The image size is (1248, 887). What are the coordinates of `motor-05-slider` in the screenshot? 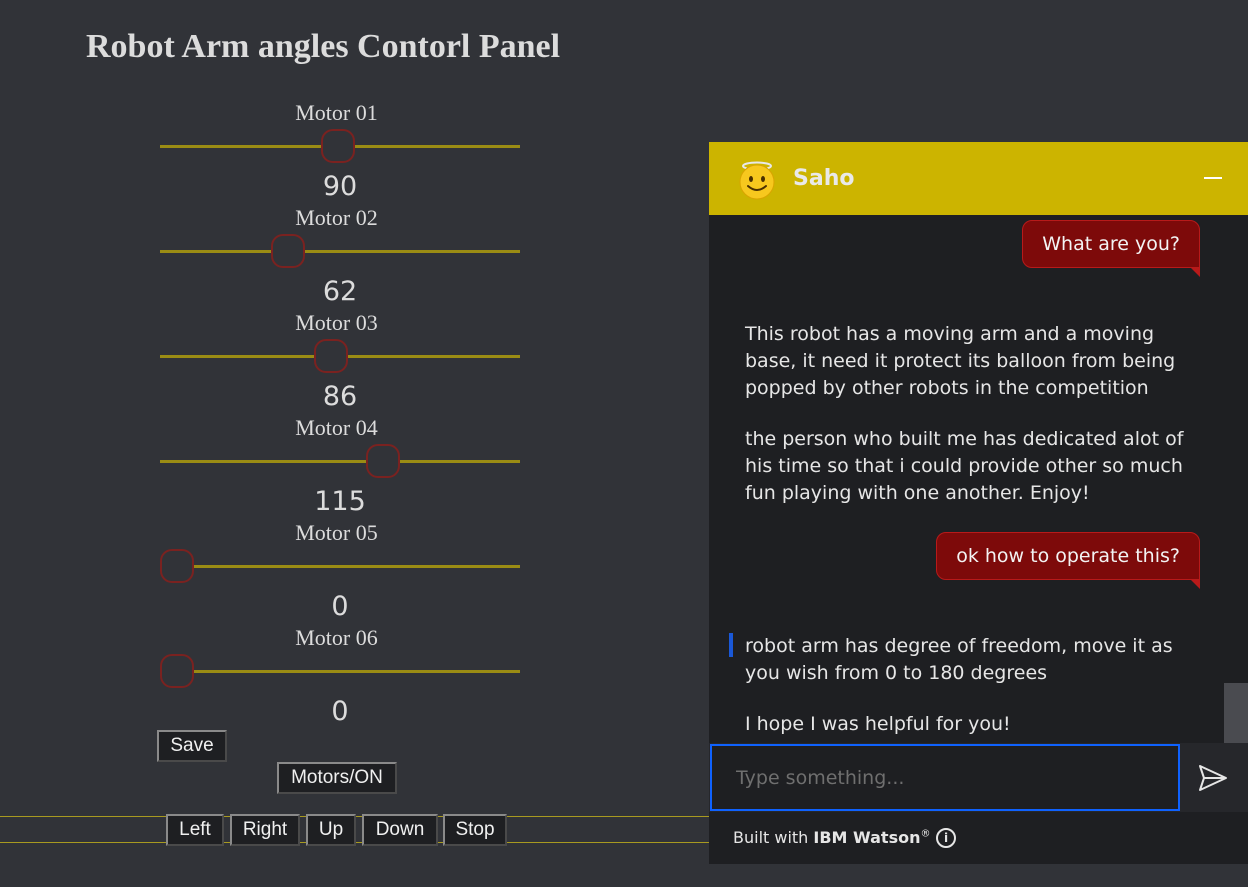 It's located at (340, 567).